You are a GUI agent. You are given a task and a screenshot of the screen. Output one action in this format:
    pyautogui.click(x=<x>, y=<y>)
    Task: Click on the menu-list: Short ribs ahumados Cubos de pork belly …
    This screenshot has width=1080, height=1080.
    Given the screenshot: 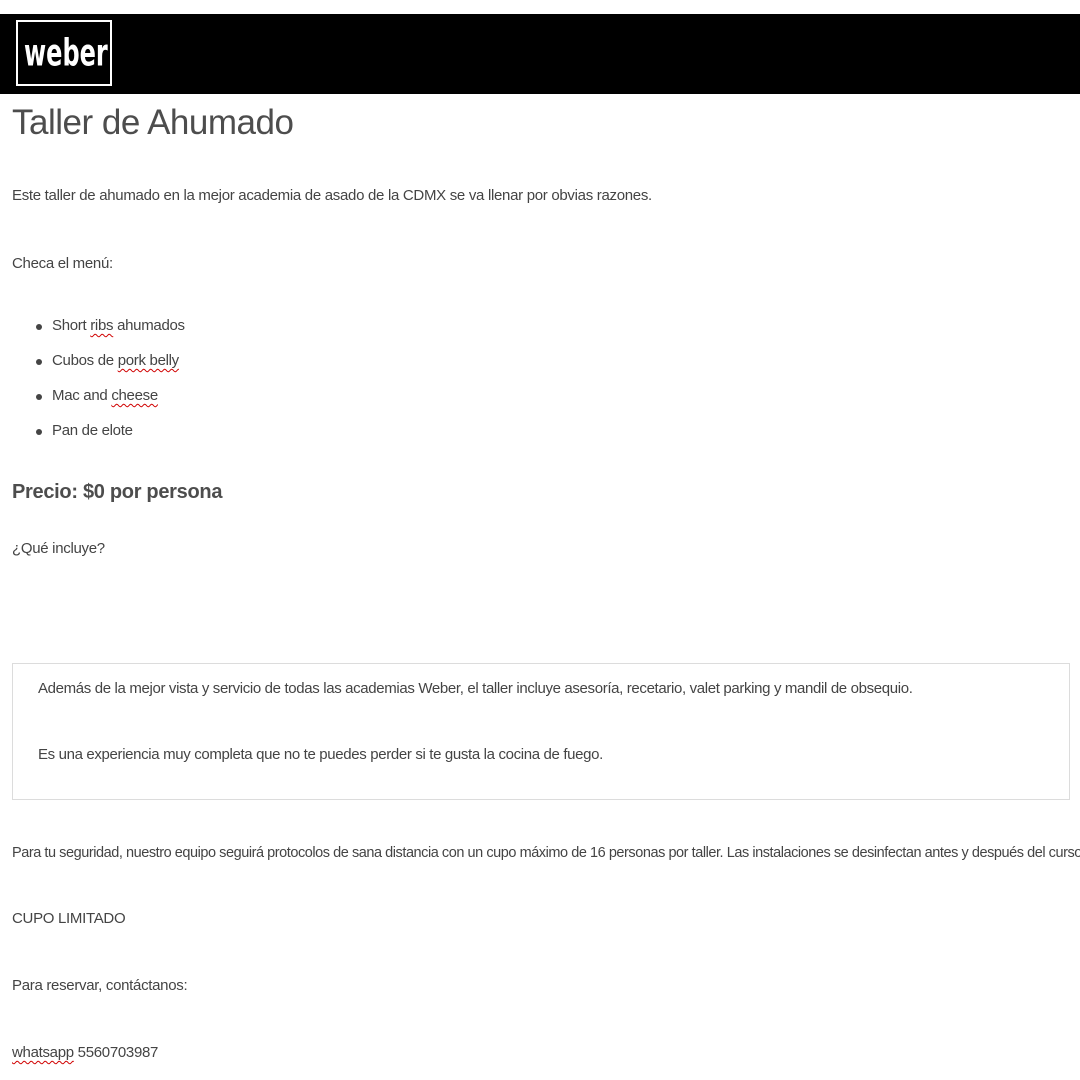 What is the action you would take?
    pyautogui.click(x=110, y=387)
    